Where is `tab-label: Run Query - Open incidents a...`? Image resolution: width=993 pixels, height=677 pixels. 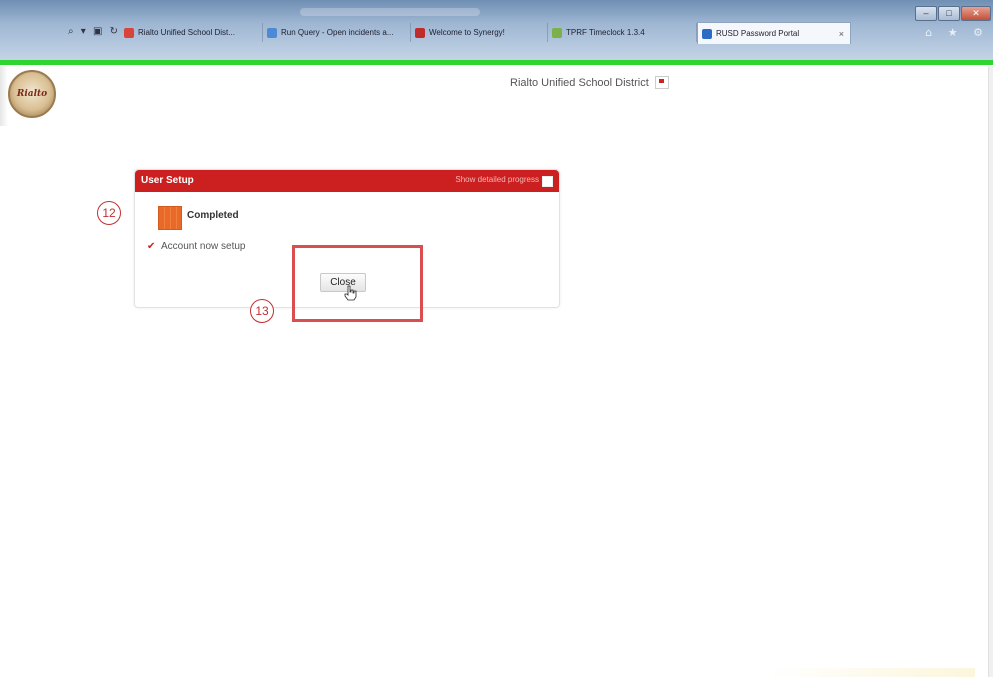 tab-label: Run Query - Open incidents a... is located at coordinates (337, 32).